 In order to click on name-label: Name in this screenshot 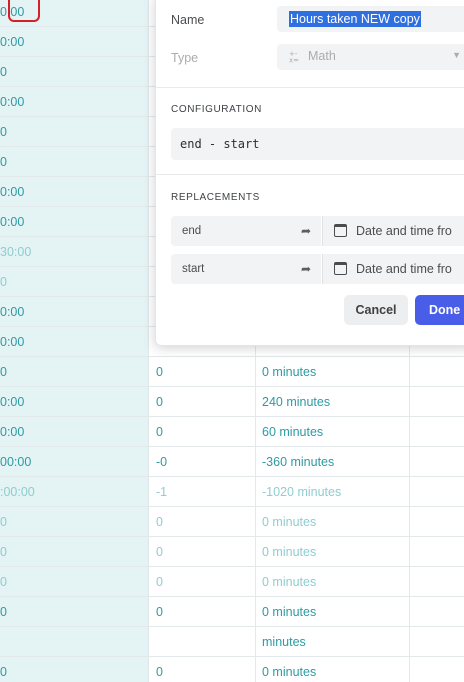, I will do `click(188, 20)`.